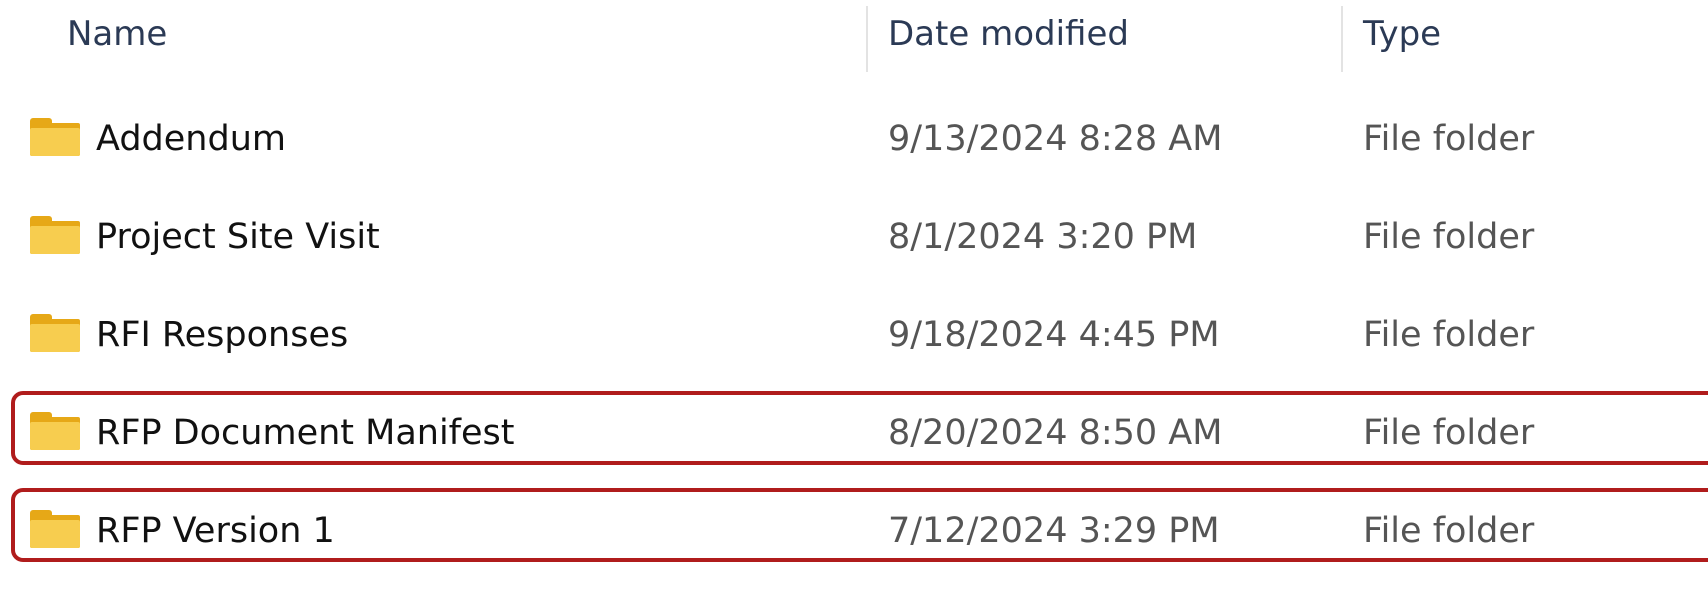 The image size is (1708, 615). Describe the element at coordinates (854, 37) in the screenshot. I see `column-header-bar: Name Date modified Type` at that location.